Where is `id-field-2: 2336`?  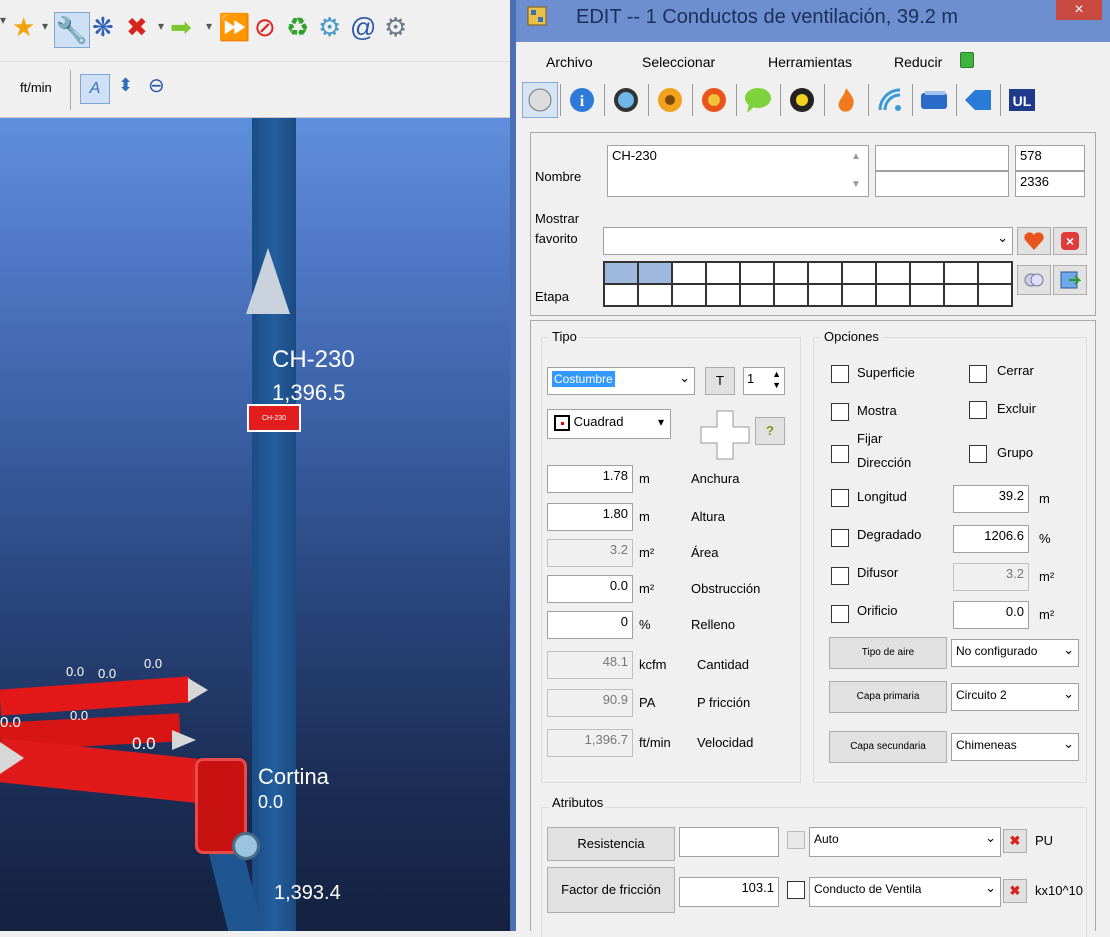 id-field-2: 2336 is located at coordinates (1050, 184).